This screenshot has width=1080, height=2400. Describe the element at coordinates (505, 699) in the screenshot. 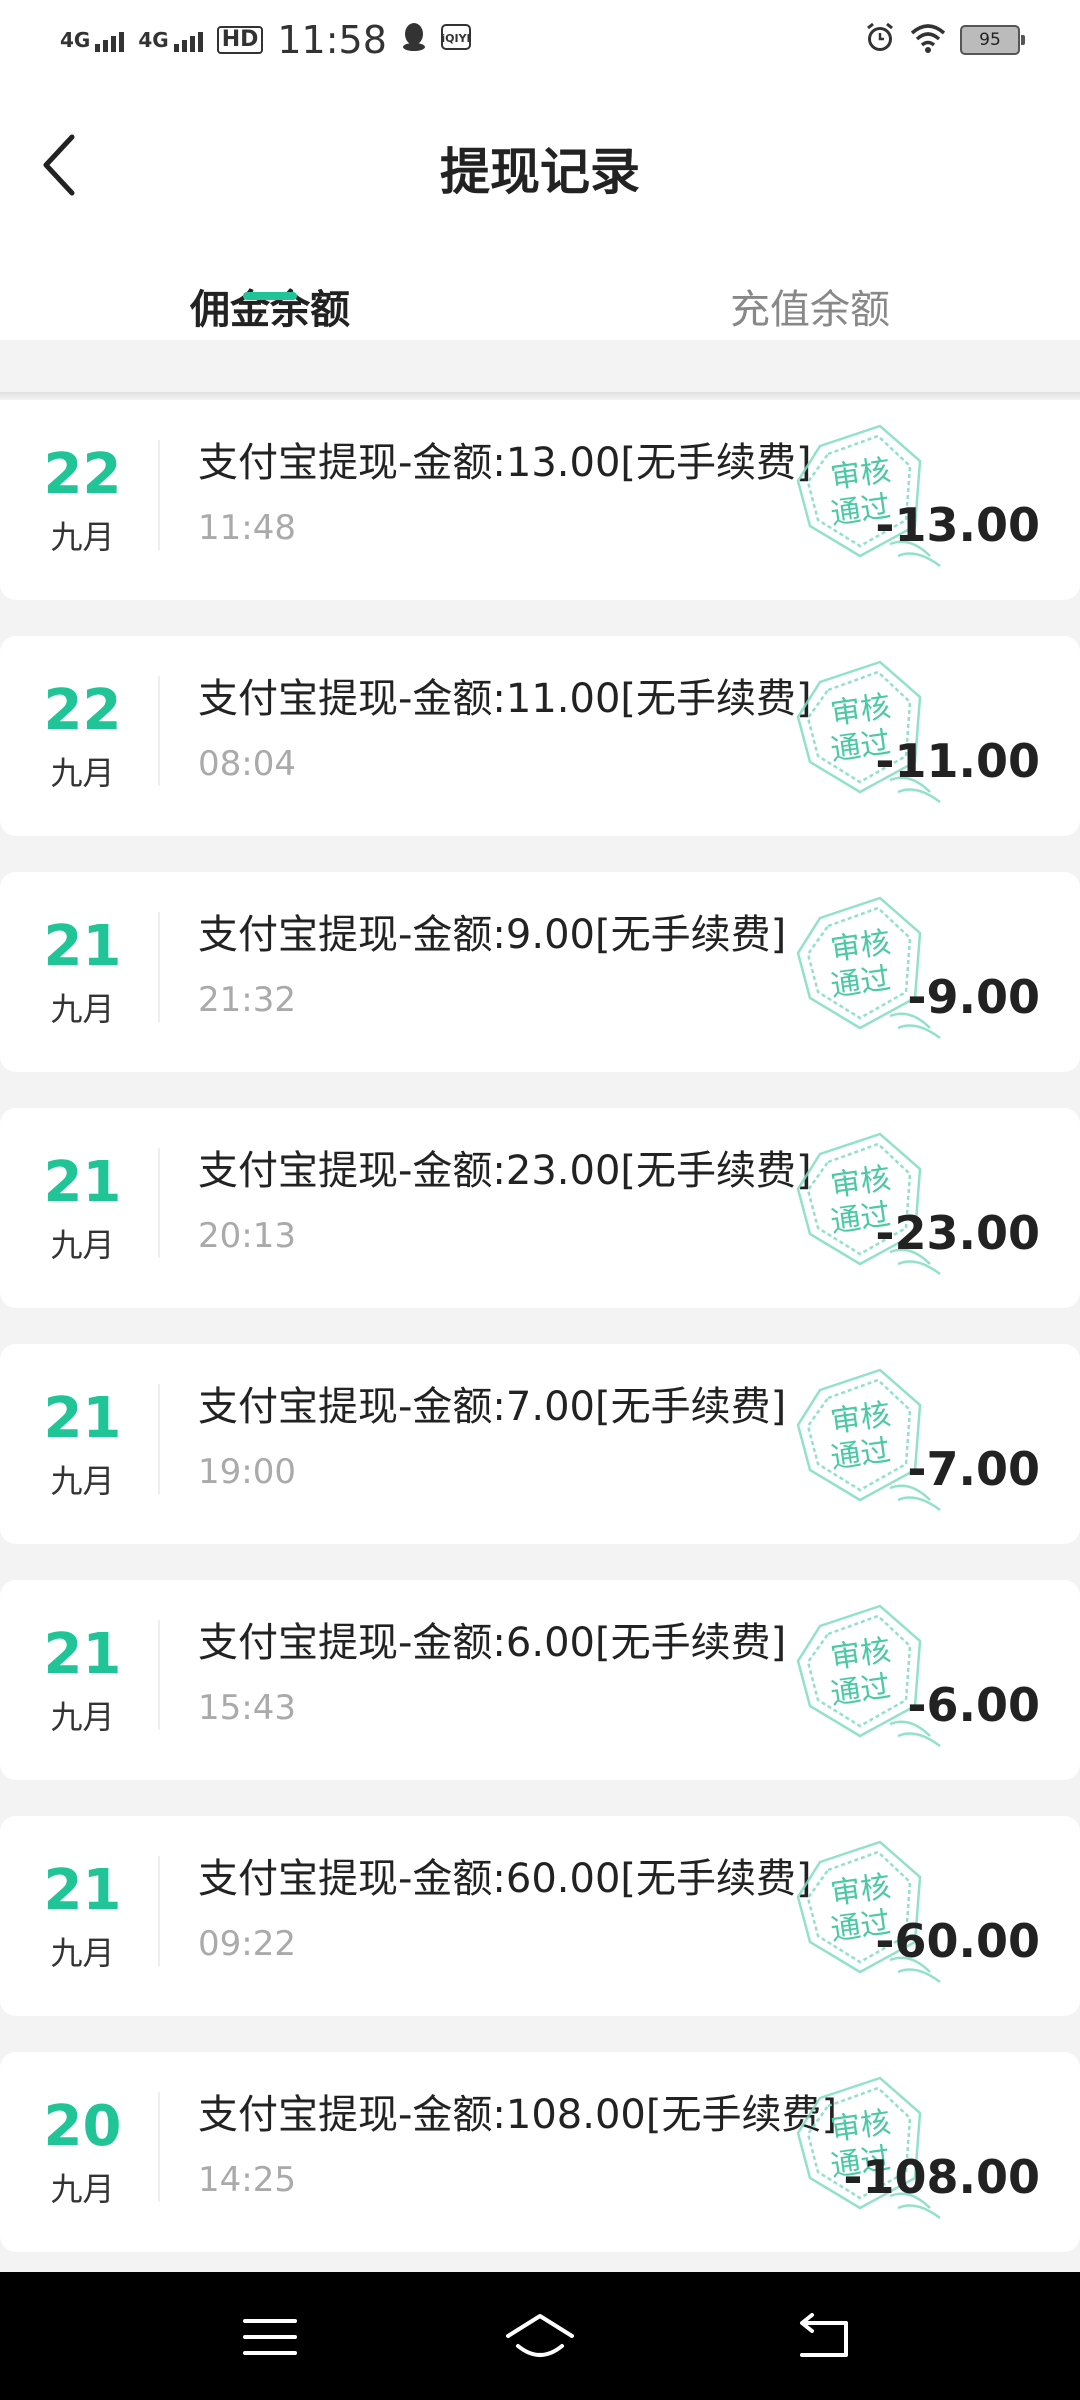

I see `record-title: 支付宝提现-金额:11.00[无手续费]` at that location.